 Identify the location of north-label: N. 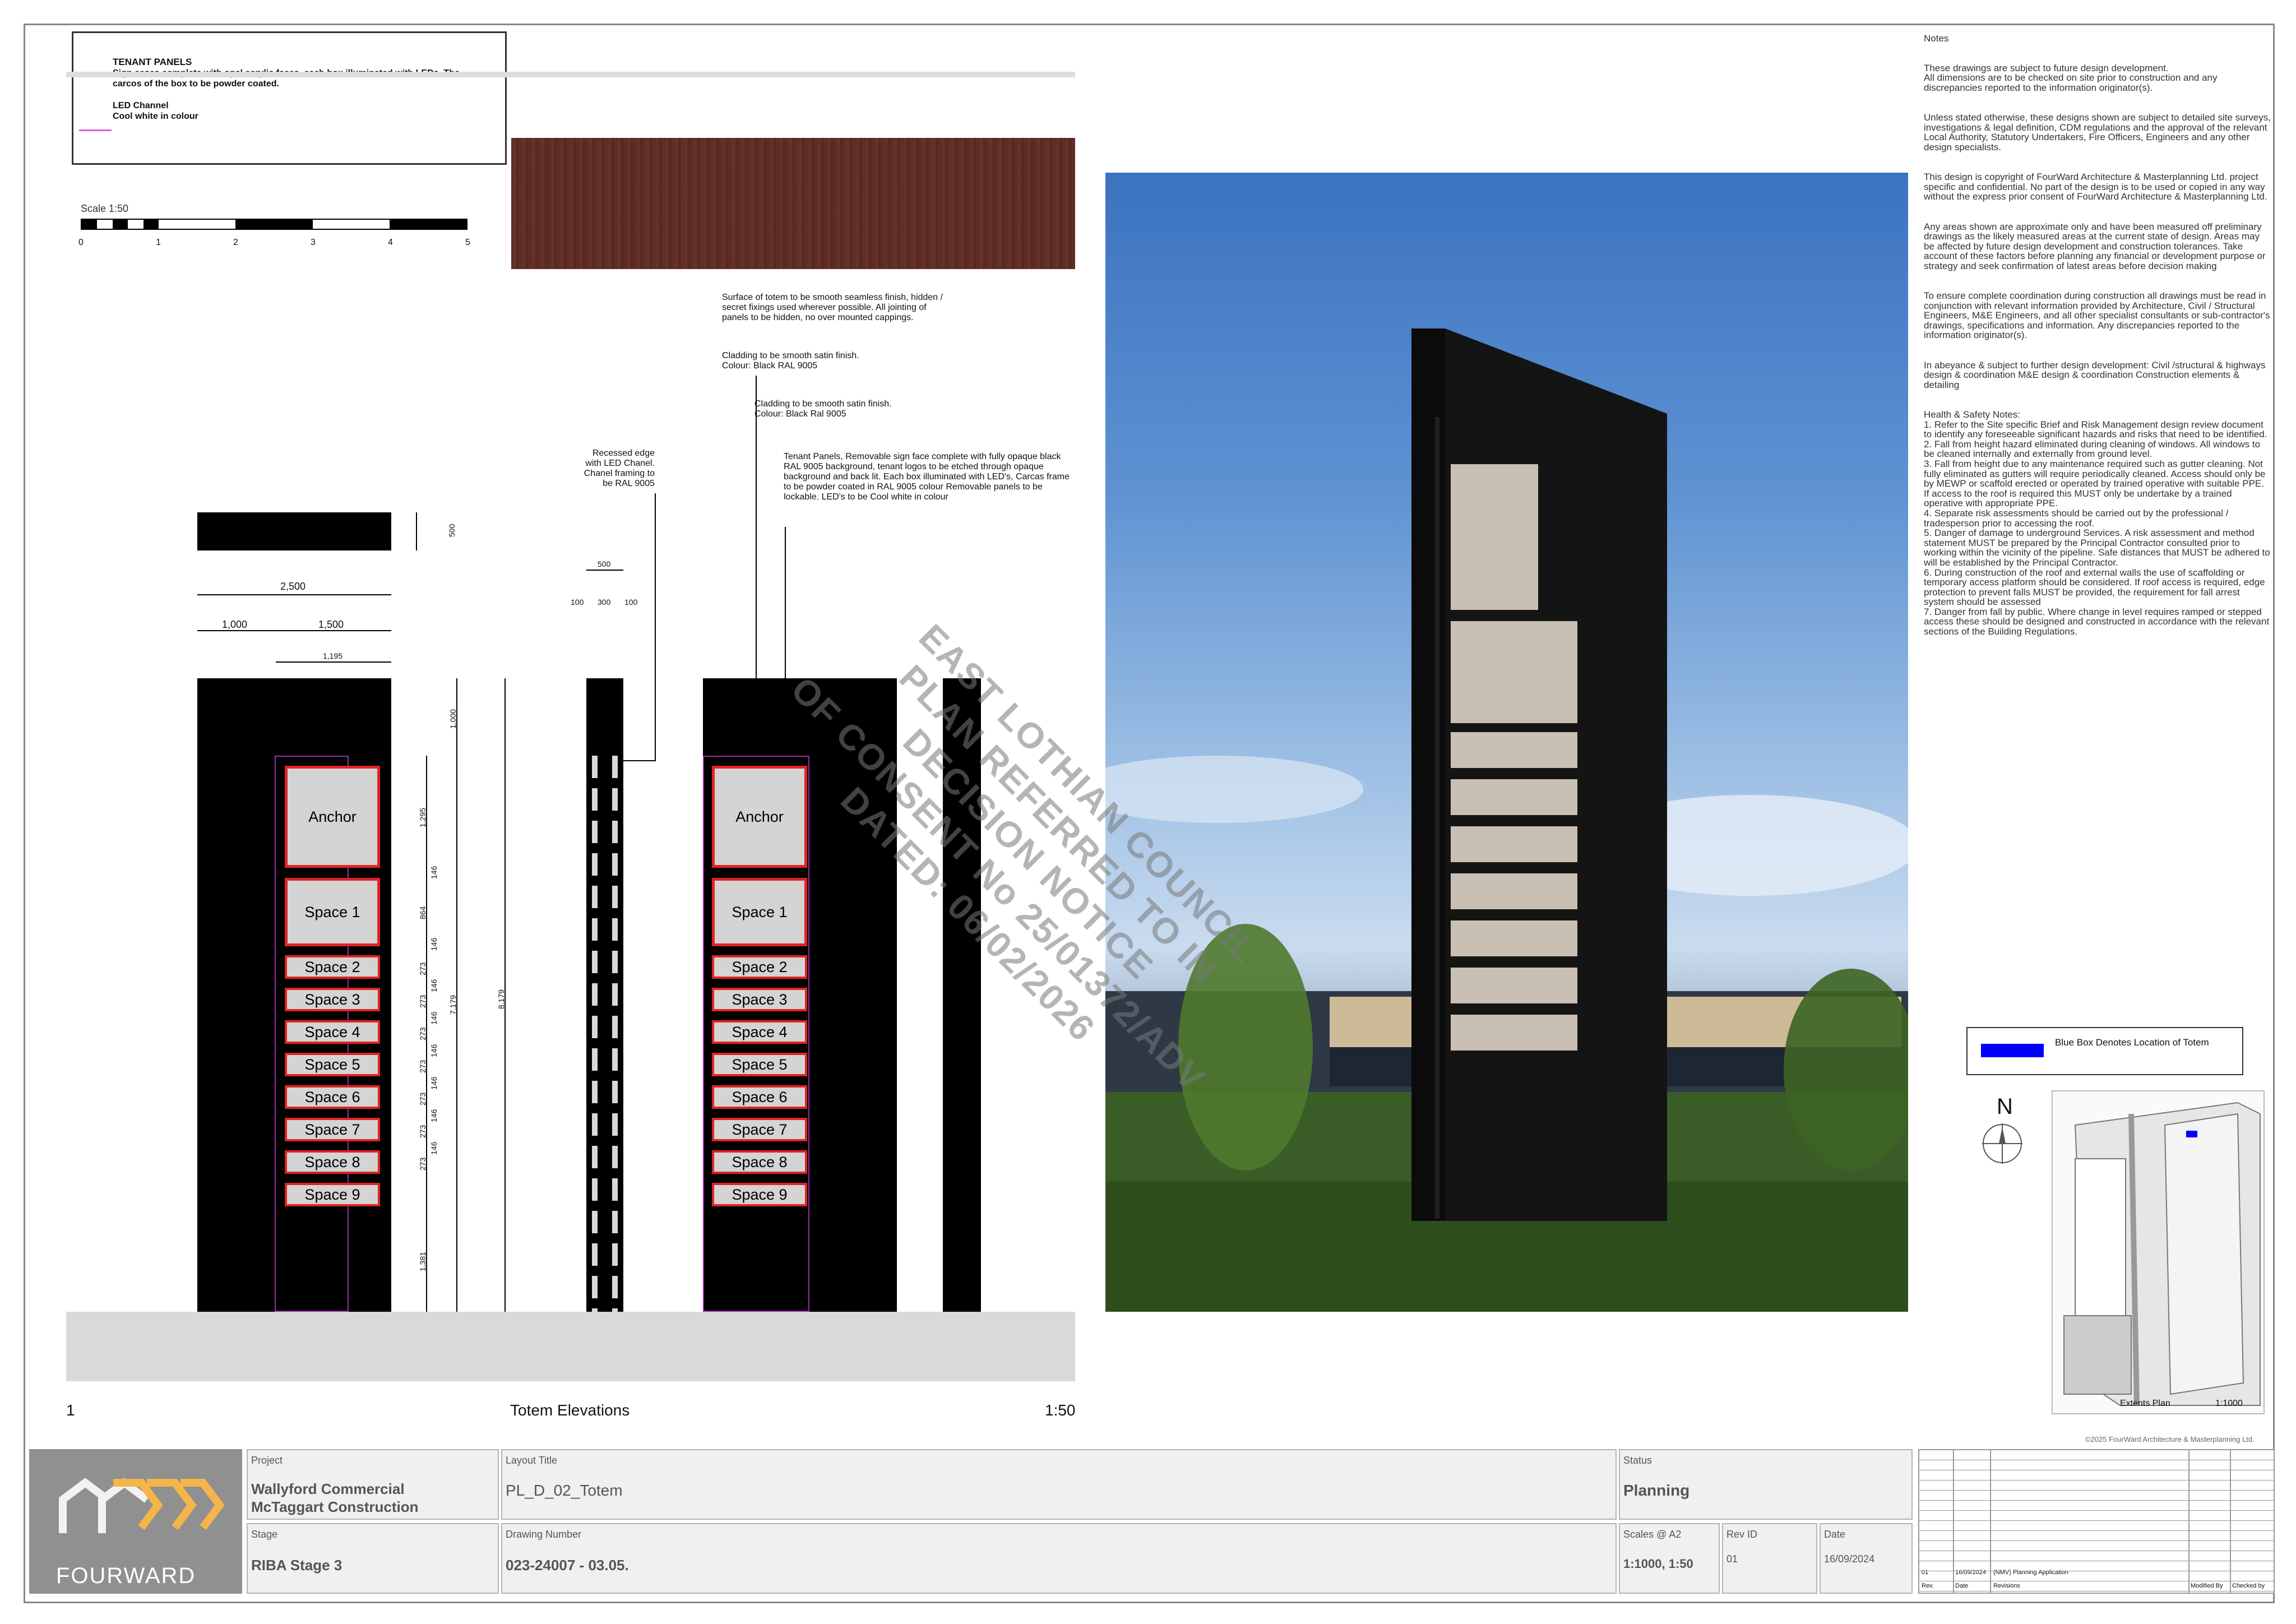
(2005, 1106).